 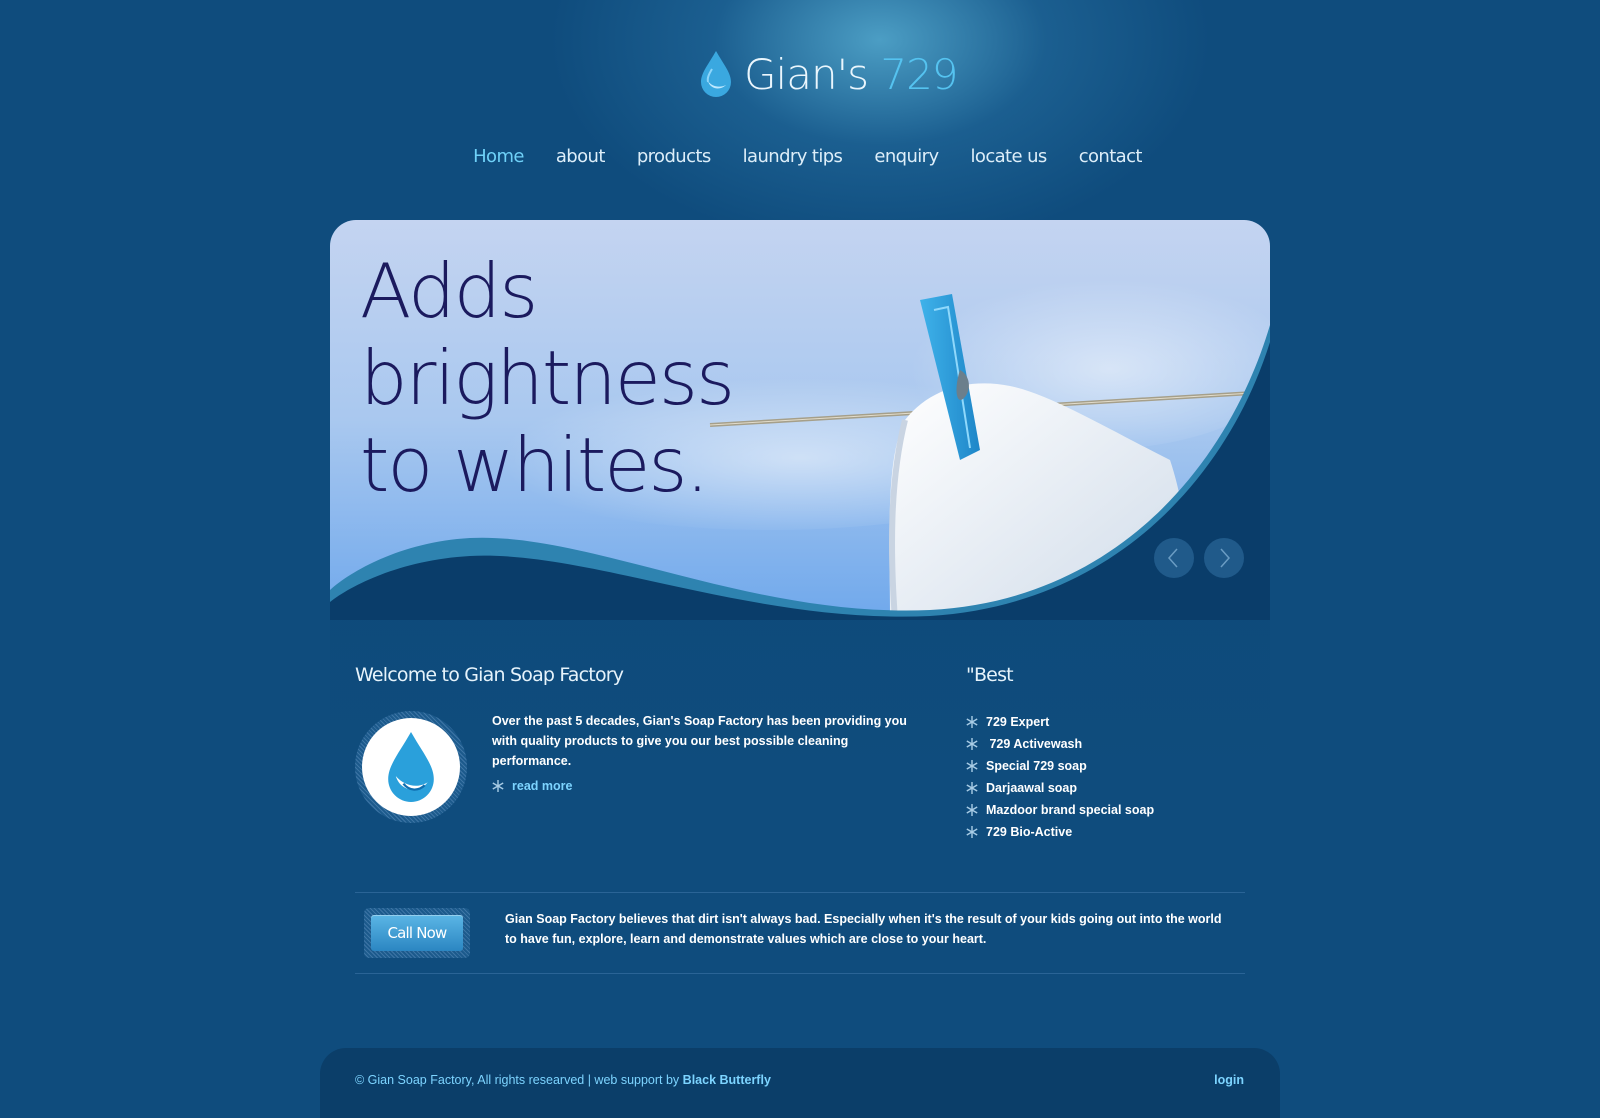 What do you see at coordinates (919, 74) in the screenshot?
I see `brand-name-number: 729` at bounding box center [919, 74].